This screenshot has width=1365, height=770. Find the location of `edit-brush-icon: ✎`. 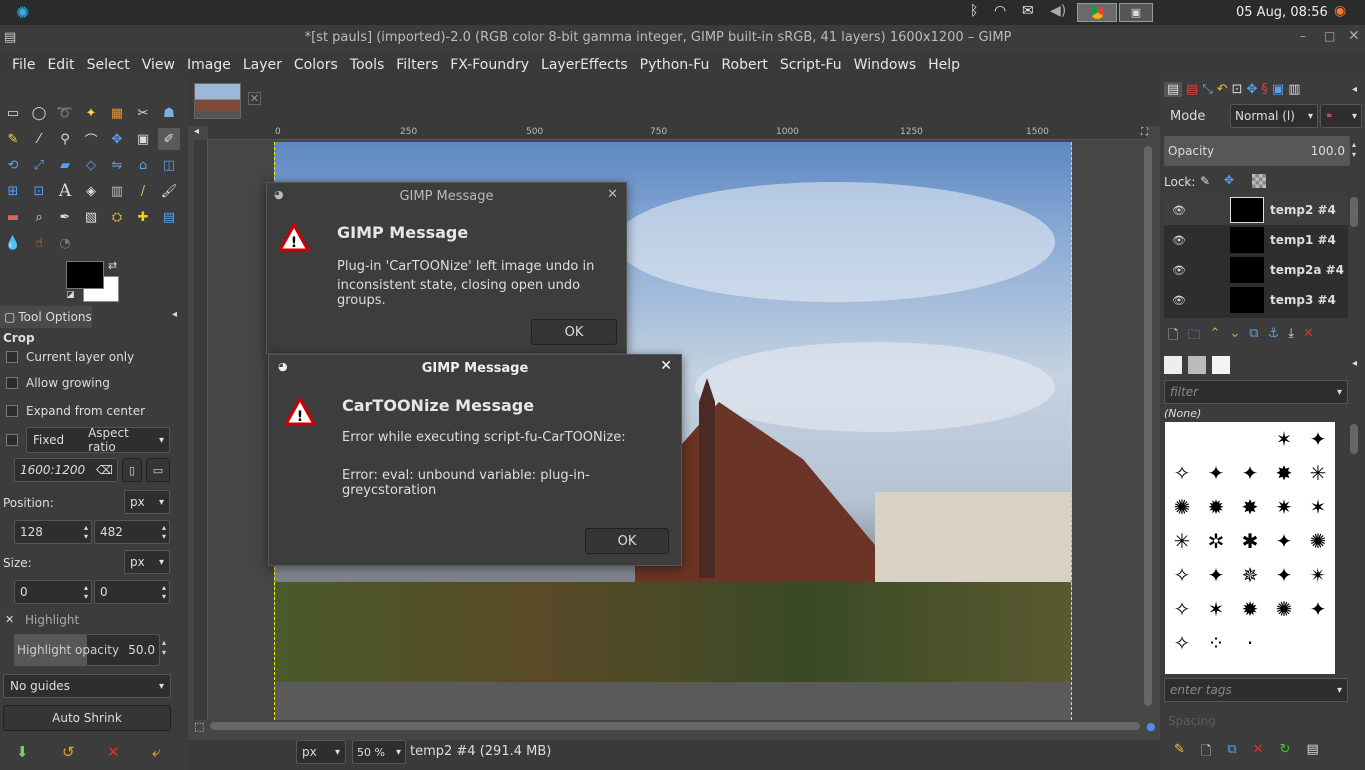

edit-brush-icon: ✎ is located at coordinates (1179, 753).